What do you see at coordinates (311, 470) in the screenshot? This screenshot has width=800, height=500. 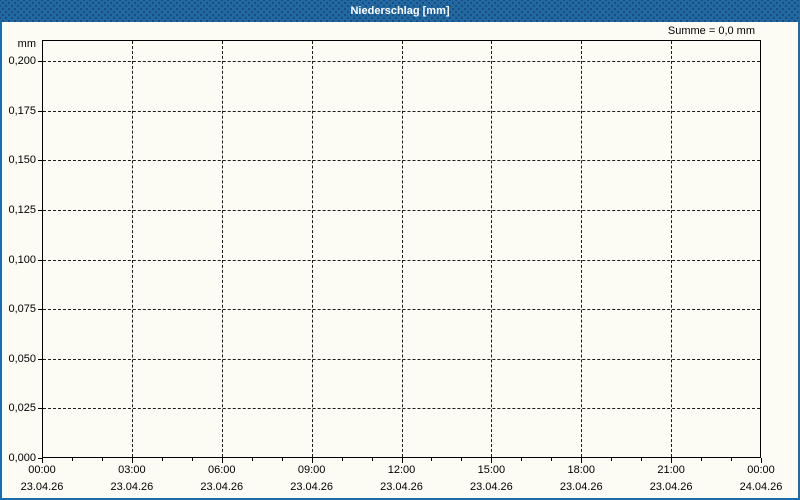 I see `x-tick-time-label: 09:00` at bounding box center [311, 470].